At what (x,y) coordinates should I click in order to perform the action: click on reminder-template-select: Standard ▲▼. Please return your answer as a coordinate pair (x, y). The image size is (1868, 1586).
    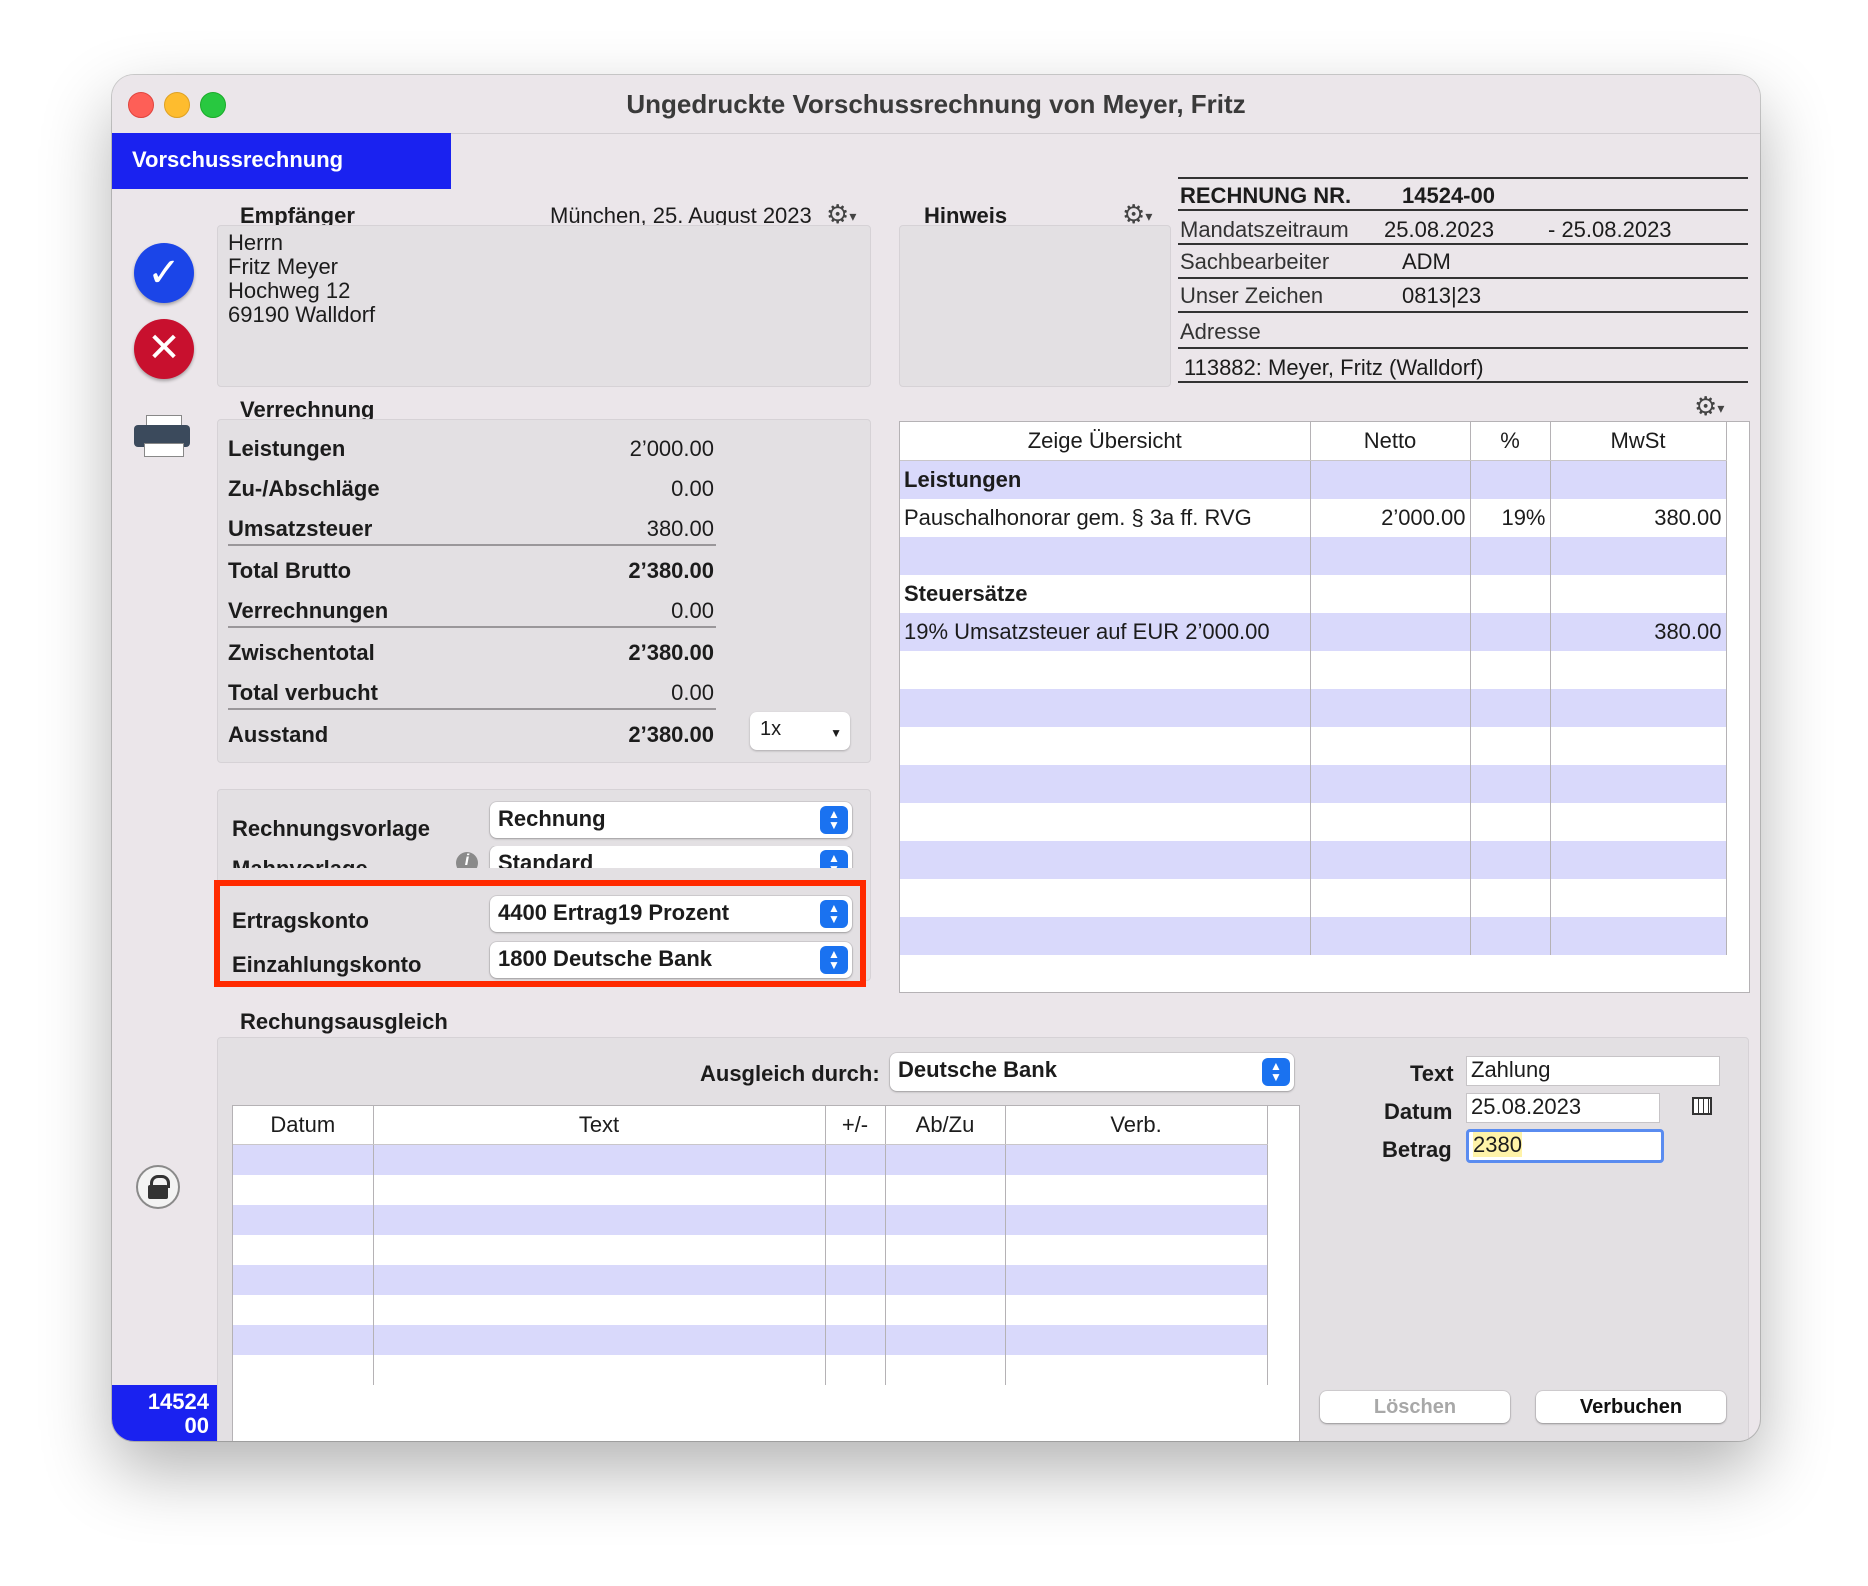
    Looking at the image, I should click on (671, 857).